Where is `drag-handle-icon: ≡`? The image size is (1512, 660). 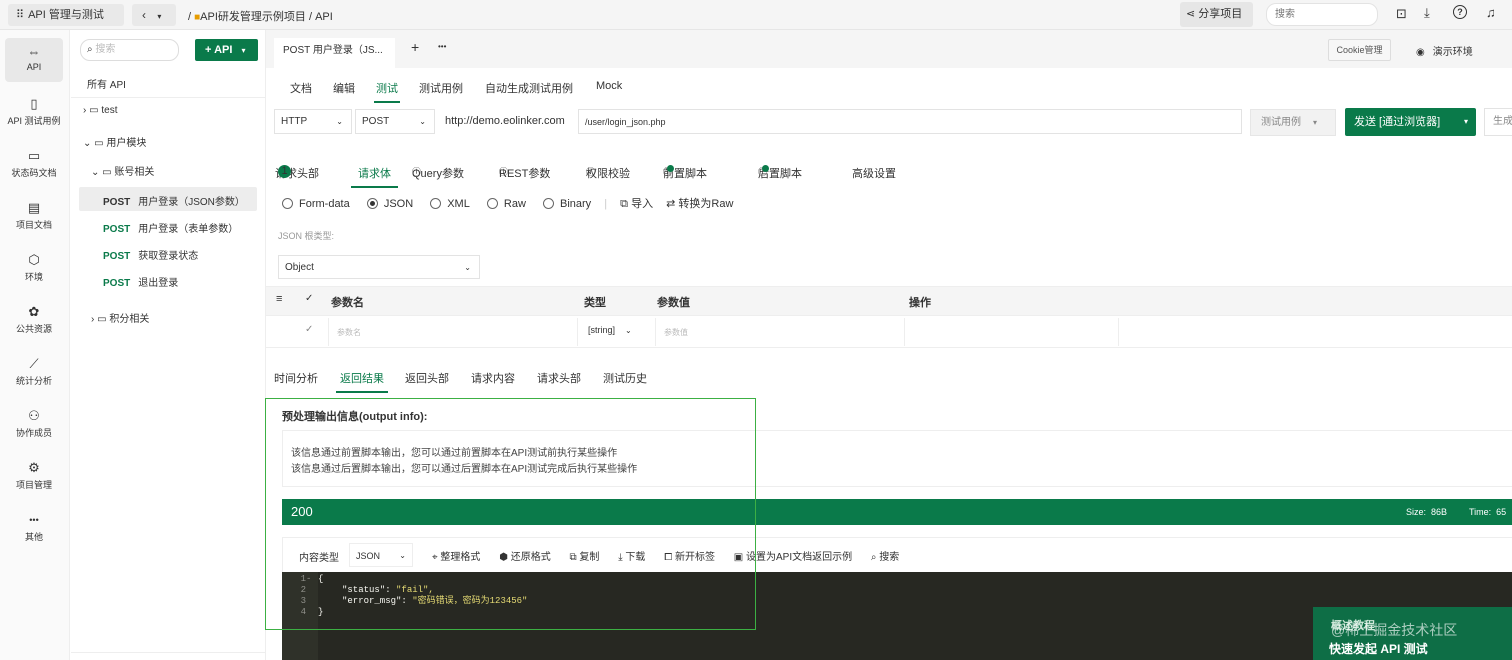 drag-handle-icon: ≡ is located at coordinates (279, 299).